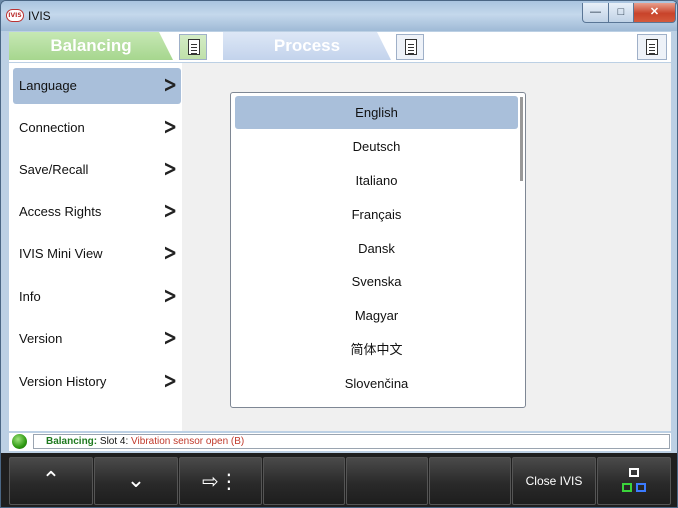 The width and height of the screenshot is (678, 508). What do you see at coordinates (15, 15) in the screenshot?
I see `app-logo-icon: IVIS` at bounding box center [15, 15].